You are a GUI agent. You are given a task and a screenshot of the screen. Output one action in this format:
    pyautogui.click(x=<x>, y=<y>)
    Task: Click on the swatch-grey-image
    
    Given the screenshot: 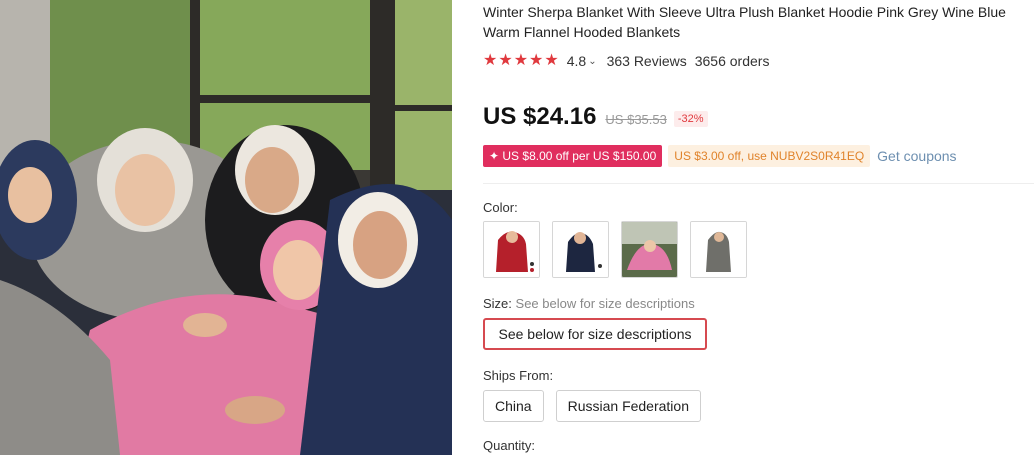 What is the action you would take?
    pyautogui.click(x=718, y=249)
    